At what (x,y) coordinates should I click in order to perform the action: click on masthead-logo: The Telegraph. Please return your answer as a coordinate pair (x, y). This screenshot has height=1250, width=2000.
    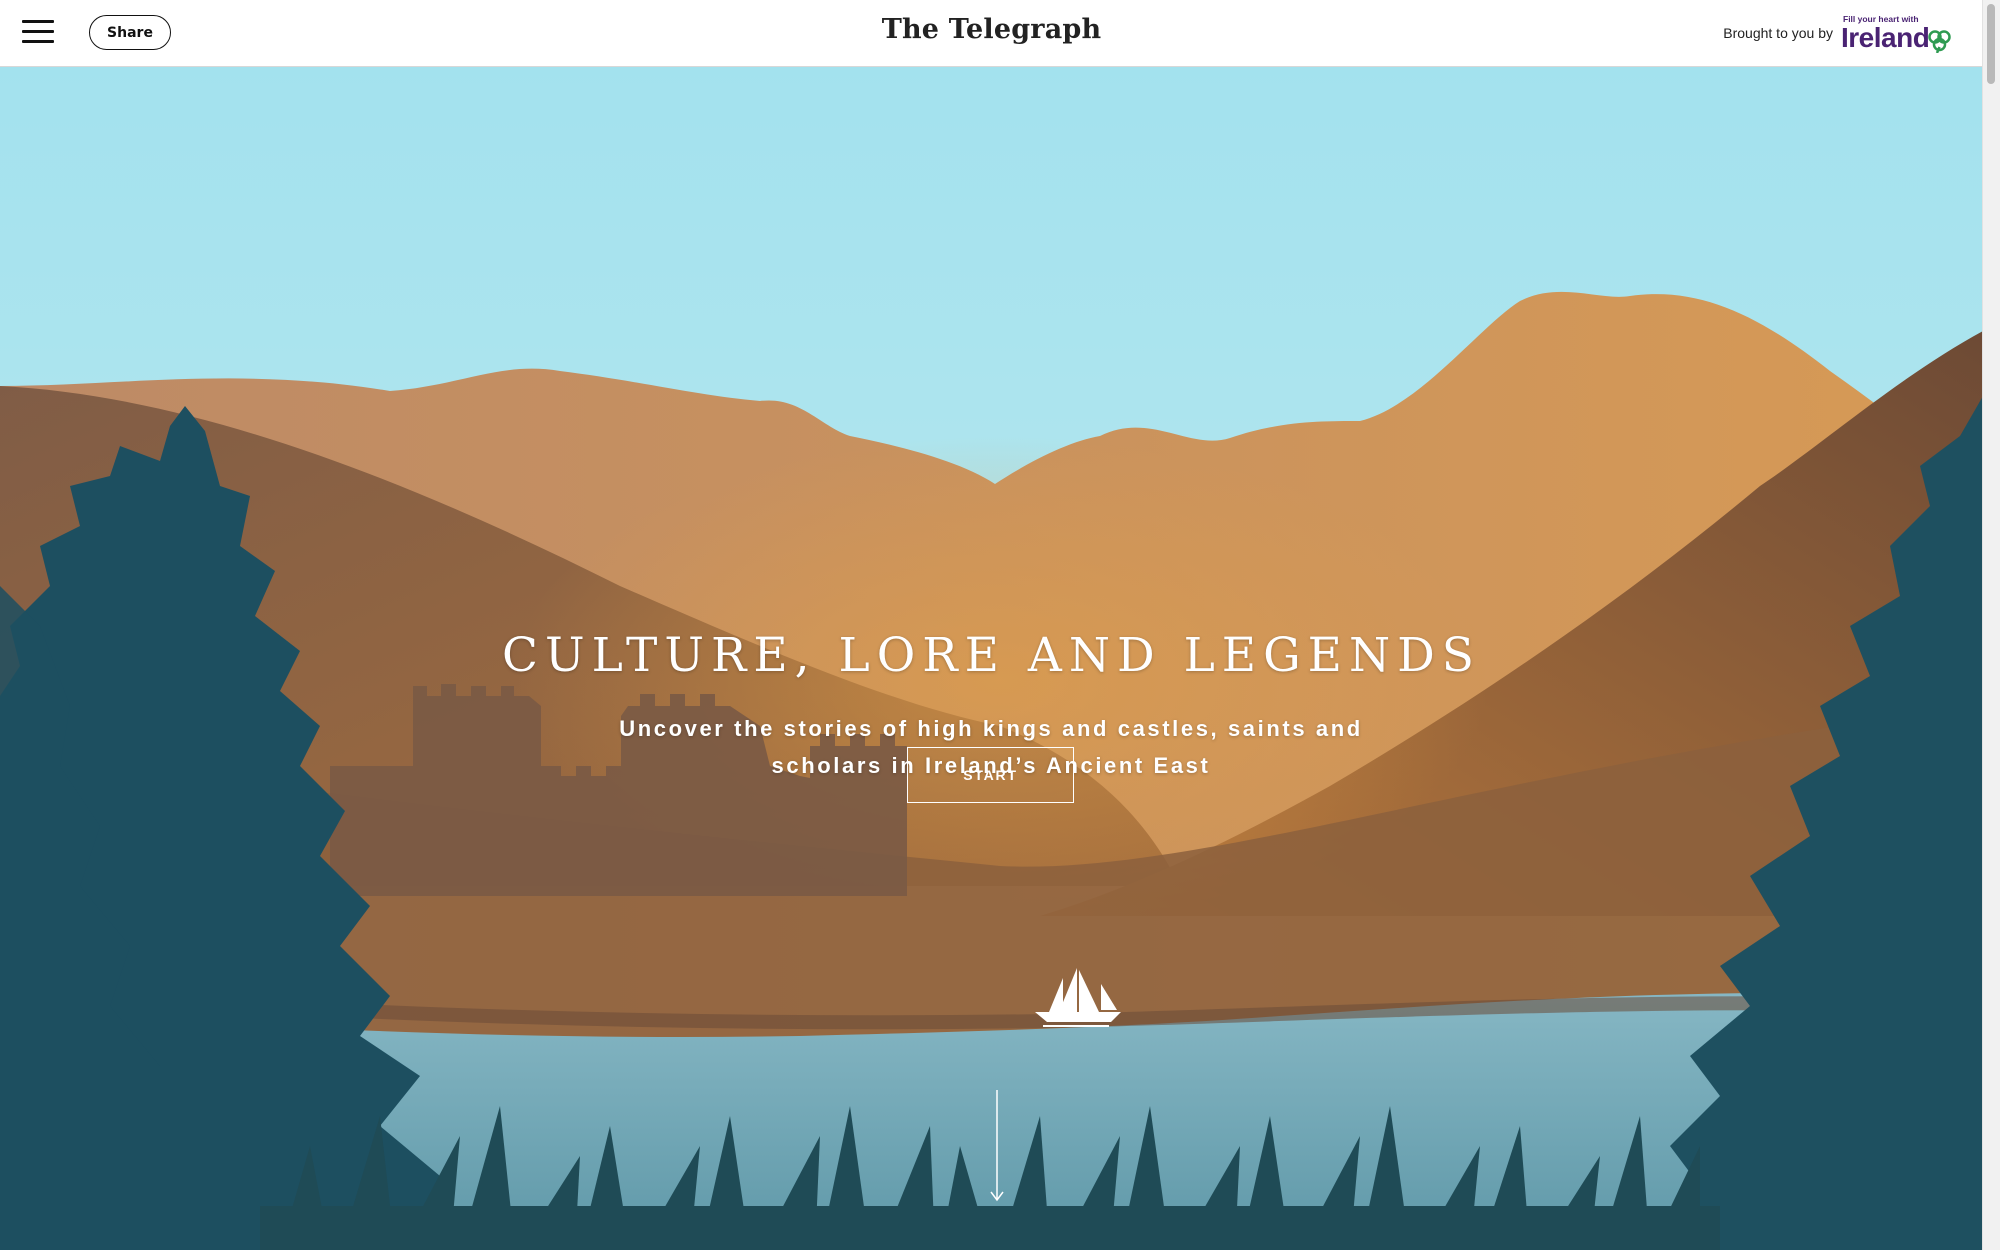
    Looking at the image, I should click on (991, 29).